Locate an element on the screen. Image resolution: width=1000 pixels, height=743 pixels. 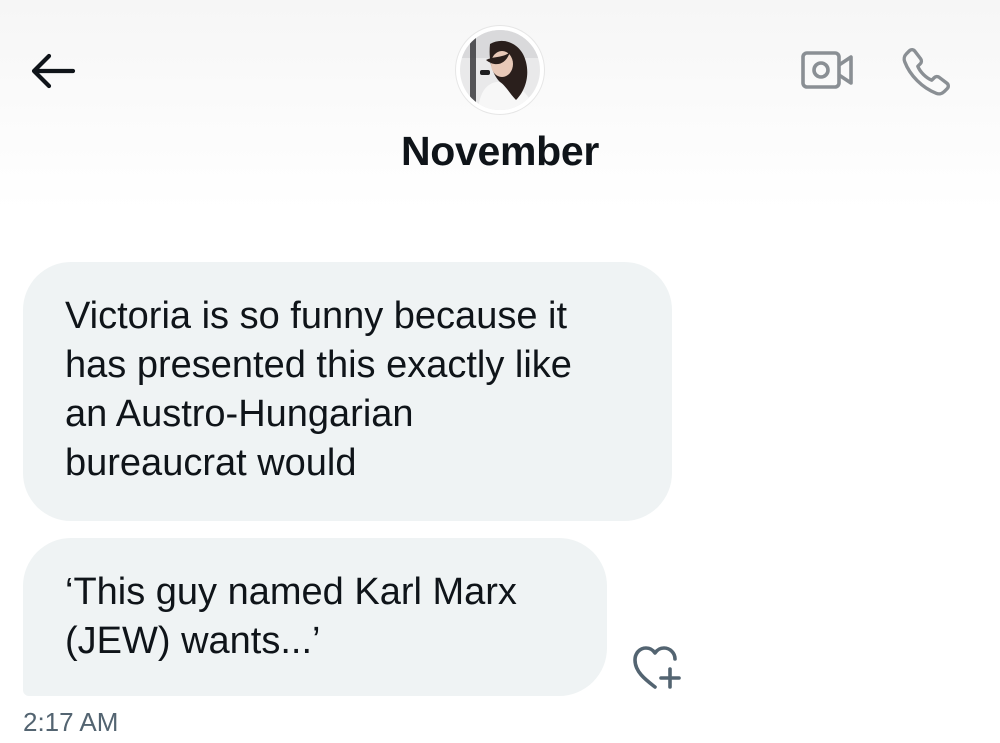
phone-icon is located at coordinates (926, 72).